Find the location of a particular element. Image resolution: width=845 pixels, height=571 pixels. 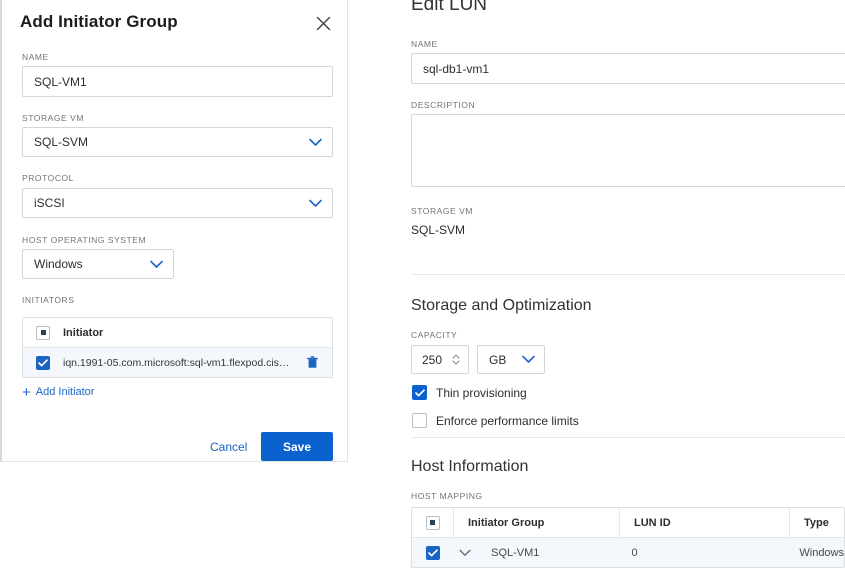

protocol-label: PROTOCOL is located at coordinates (48, 178).